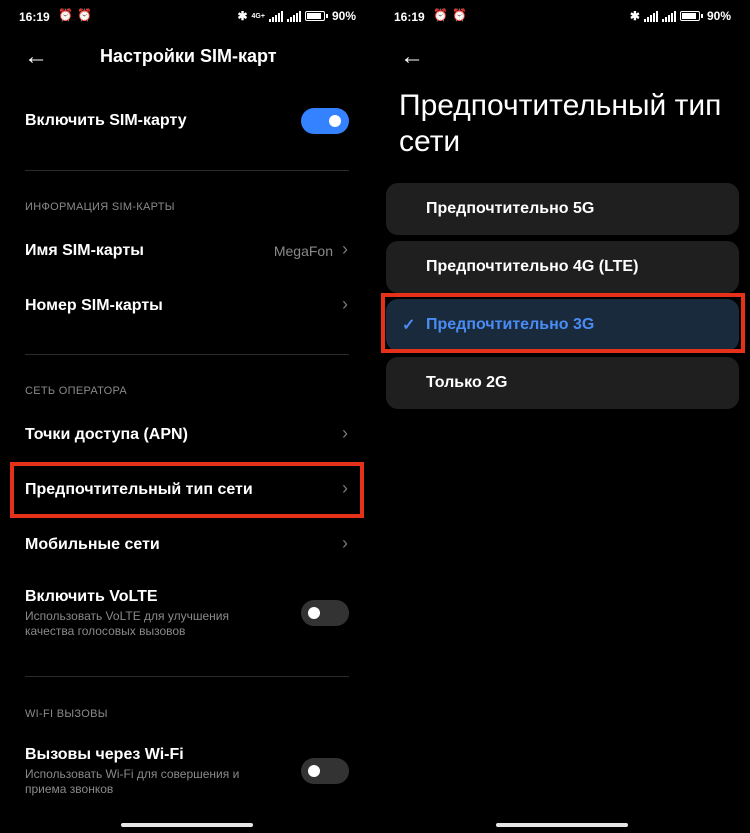 This screenshot has height=833, width=750. What do you see at coordinates (325, 613) in the screenshot?
I see `volte-toggle` at bounding box center [325, 613].